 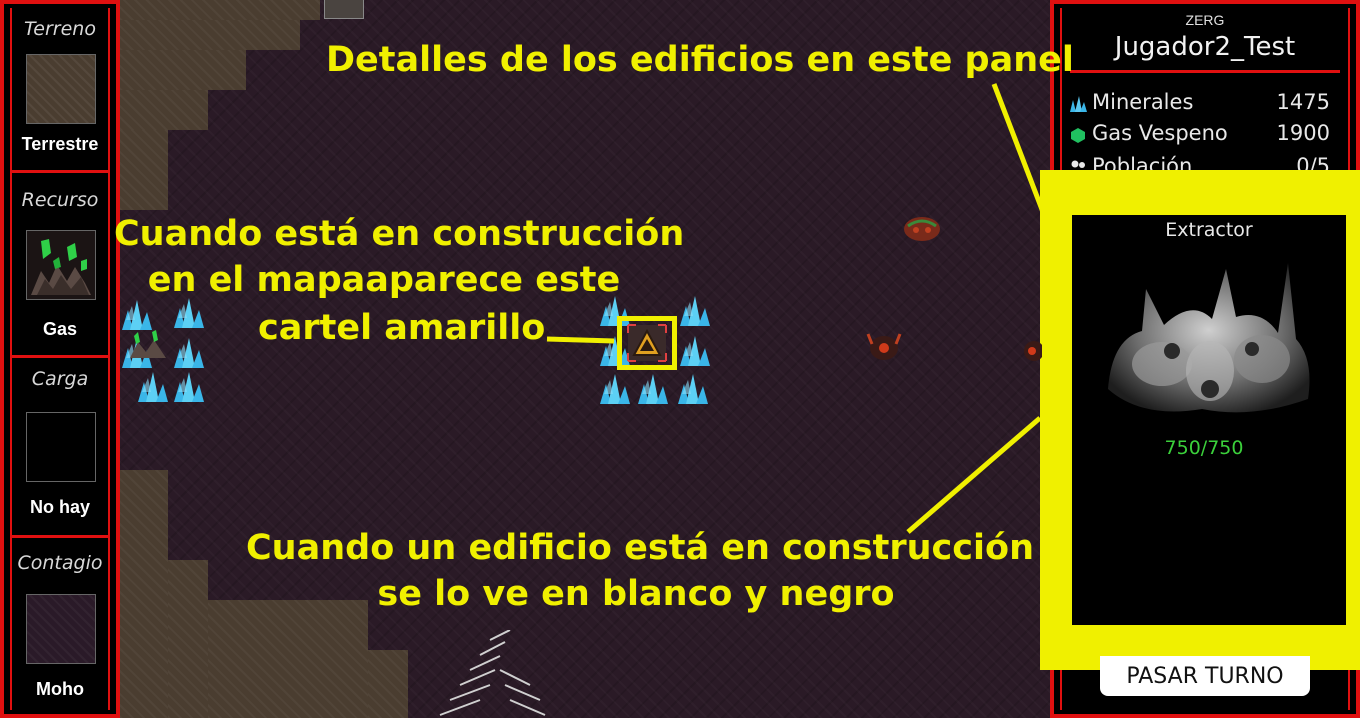 I want to click on resource-value: Gas, so click(x=60, y=329).